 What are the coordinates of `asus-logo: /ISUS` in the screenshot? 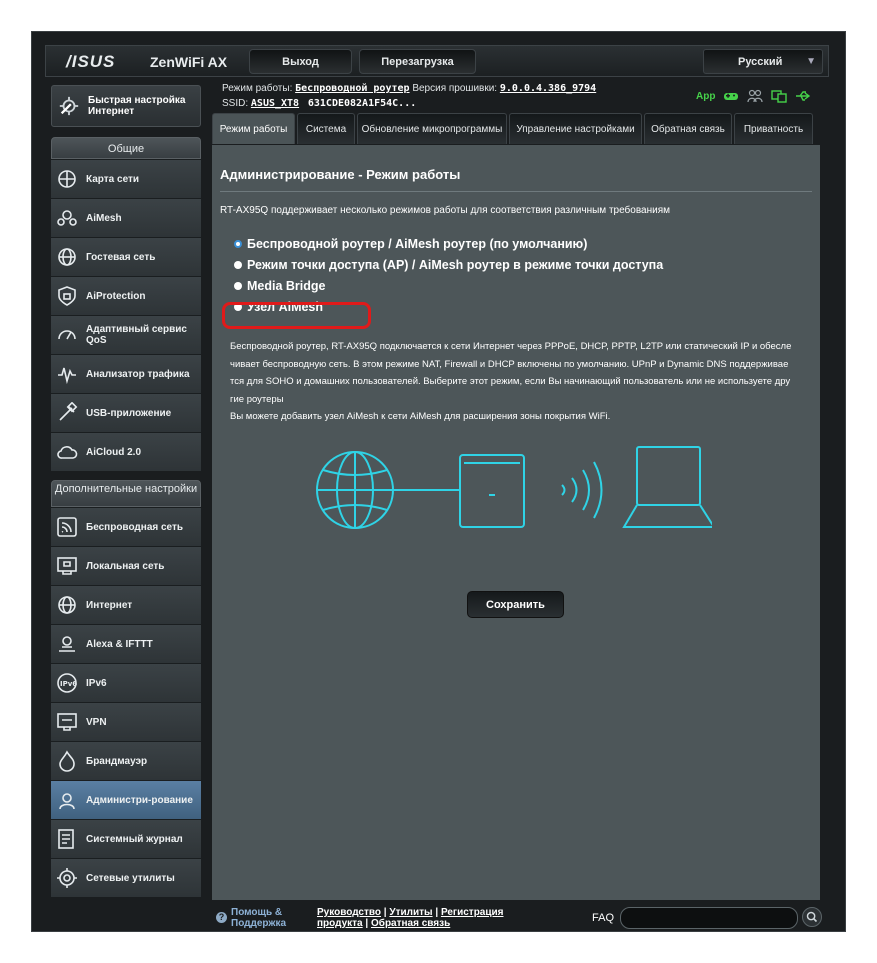 It's located at (91, 61).